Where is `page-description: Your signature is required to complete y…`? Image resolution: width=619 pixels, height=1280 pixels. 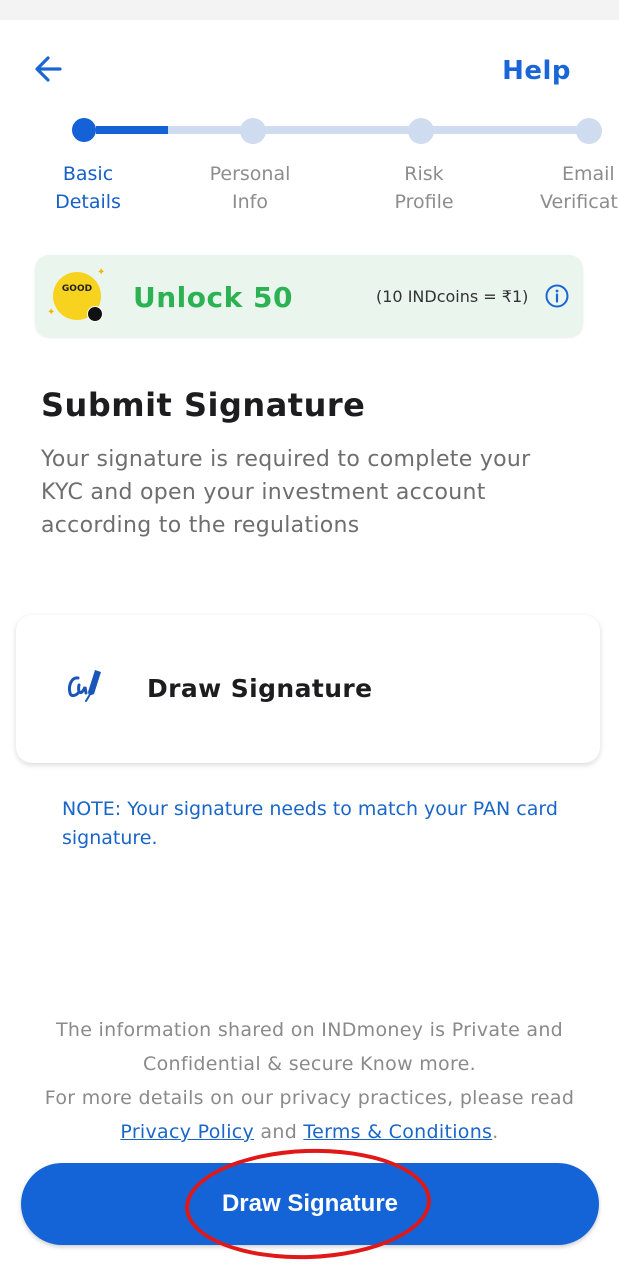 page-description: Your signature is required to complete y… is located at coordinates (286, 492).